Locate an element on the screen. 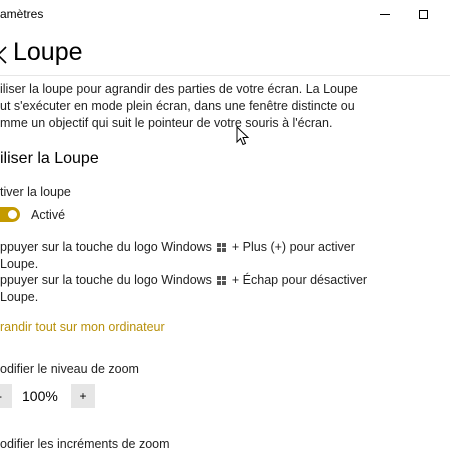  toggle-knob is located at coordinates (12, 214).